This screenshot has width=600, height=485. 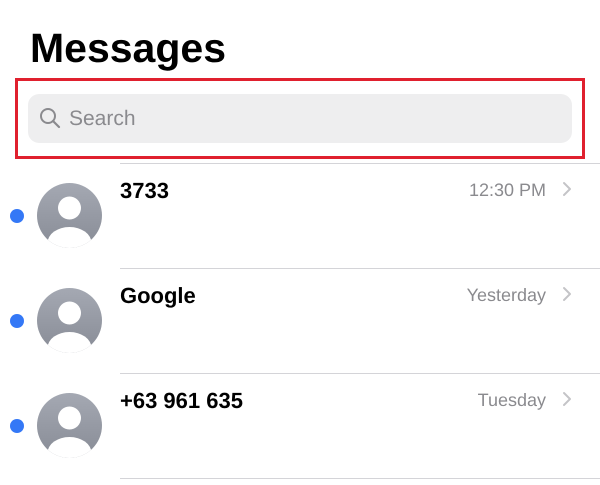 I want to click on search-field: Search, so click(x=300, y=118).